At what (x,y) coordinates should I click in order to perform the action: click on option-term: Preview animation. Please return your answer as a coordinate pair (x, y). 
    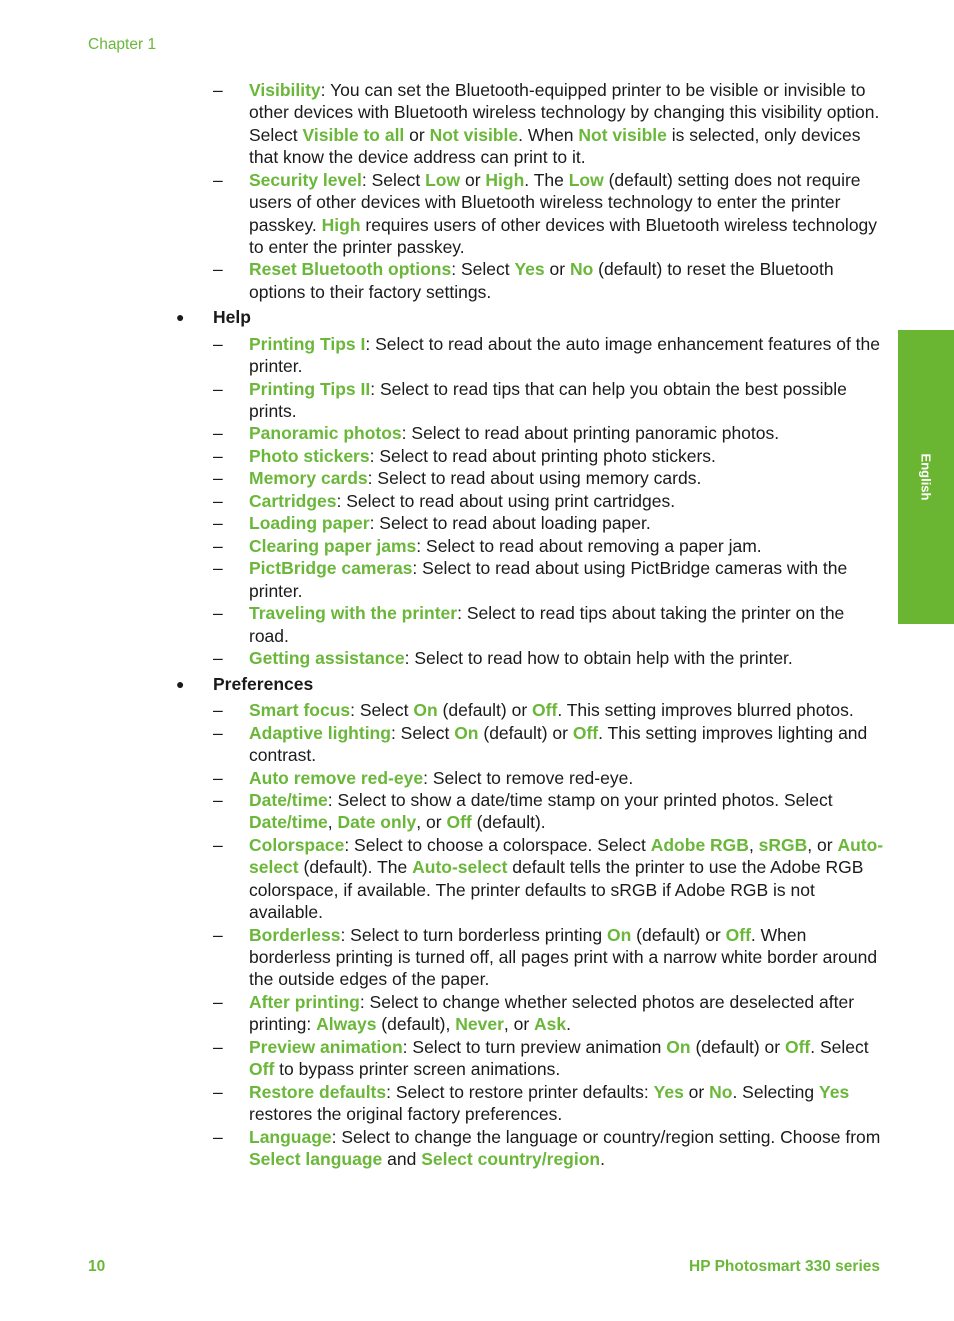
    Looking at the image, I should click on (326, 1046).